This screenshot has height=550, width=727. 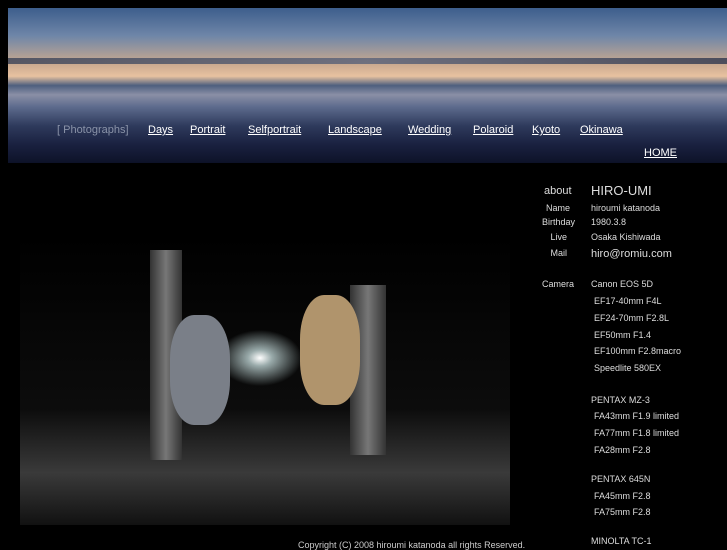 What do you see at coordinates (626, 237) in the screenshot?
I see `value-live: Osaka Kishiwada` at bounding box center [626, 237].